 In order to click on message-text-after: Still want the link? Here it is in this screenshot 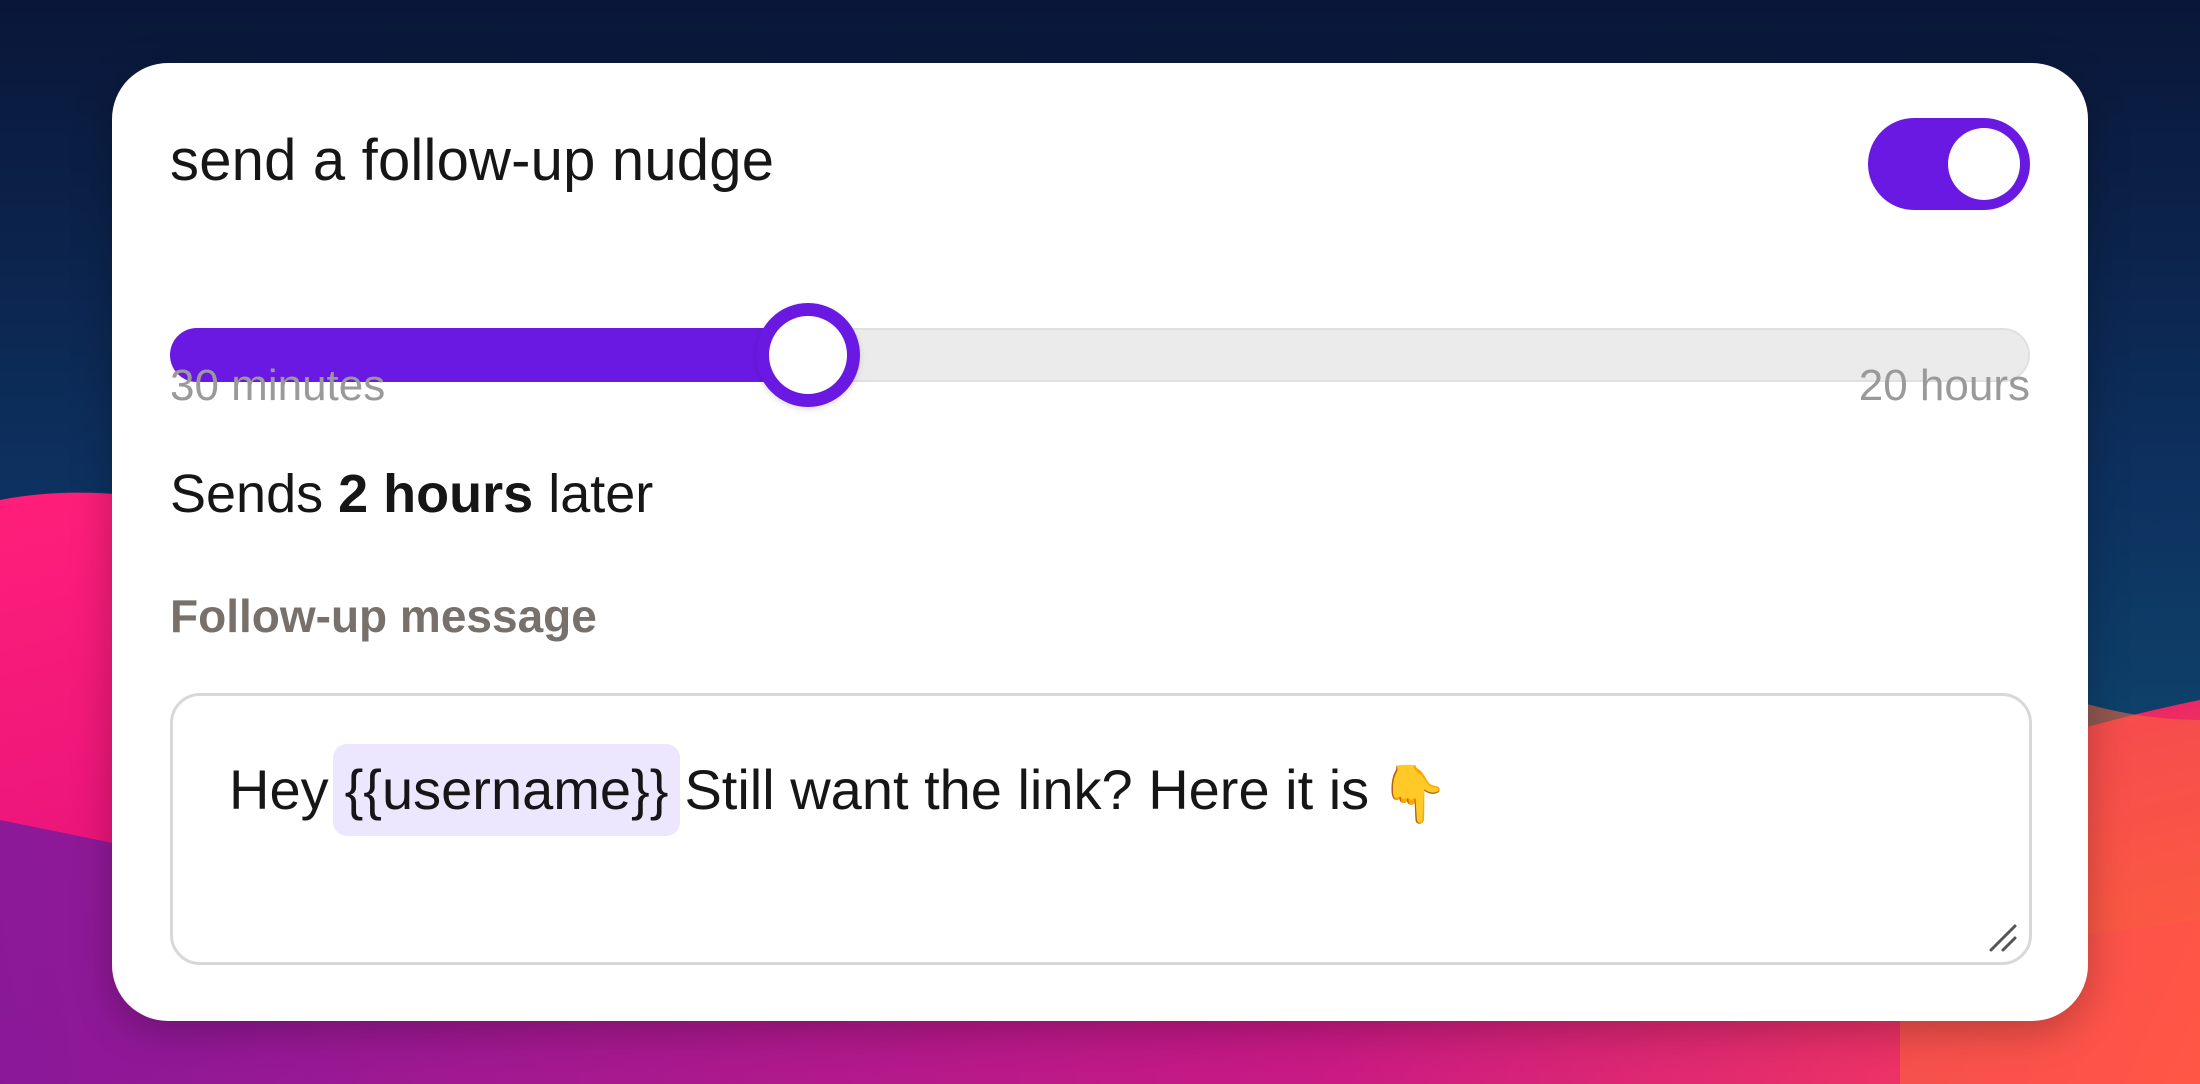, I will do `click(1027, 789)`.